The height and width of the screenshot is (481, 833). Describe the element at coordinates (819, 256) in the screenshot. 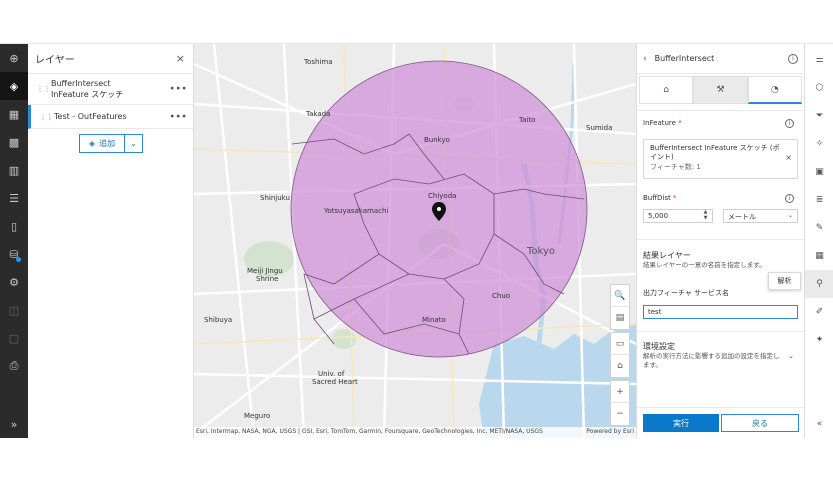

I see `grid-edit-icon: ▦` at that location.